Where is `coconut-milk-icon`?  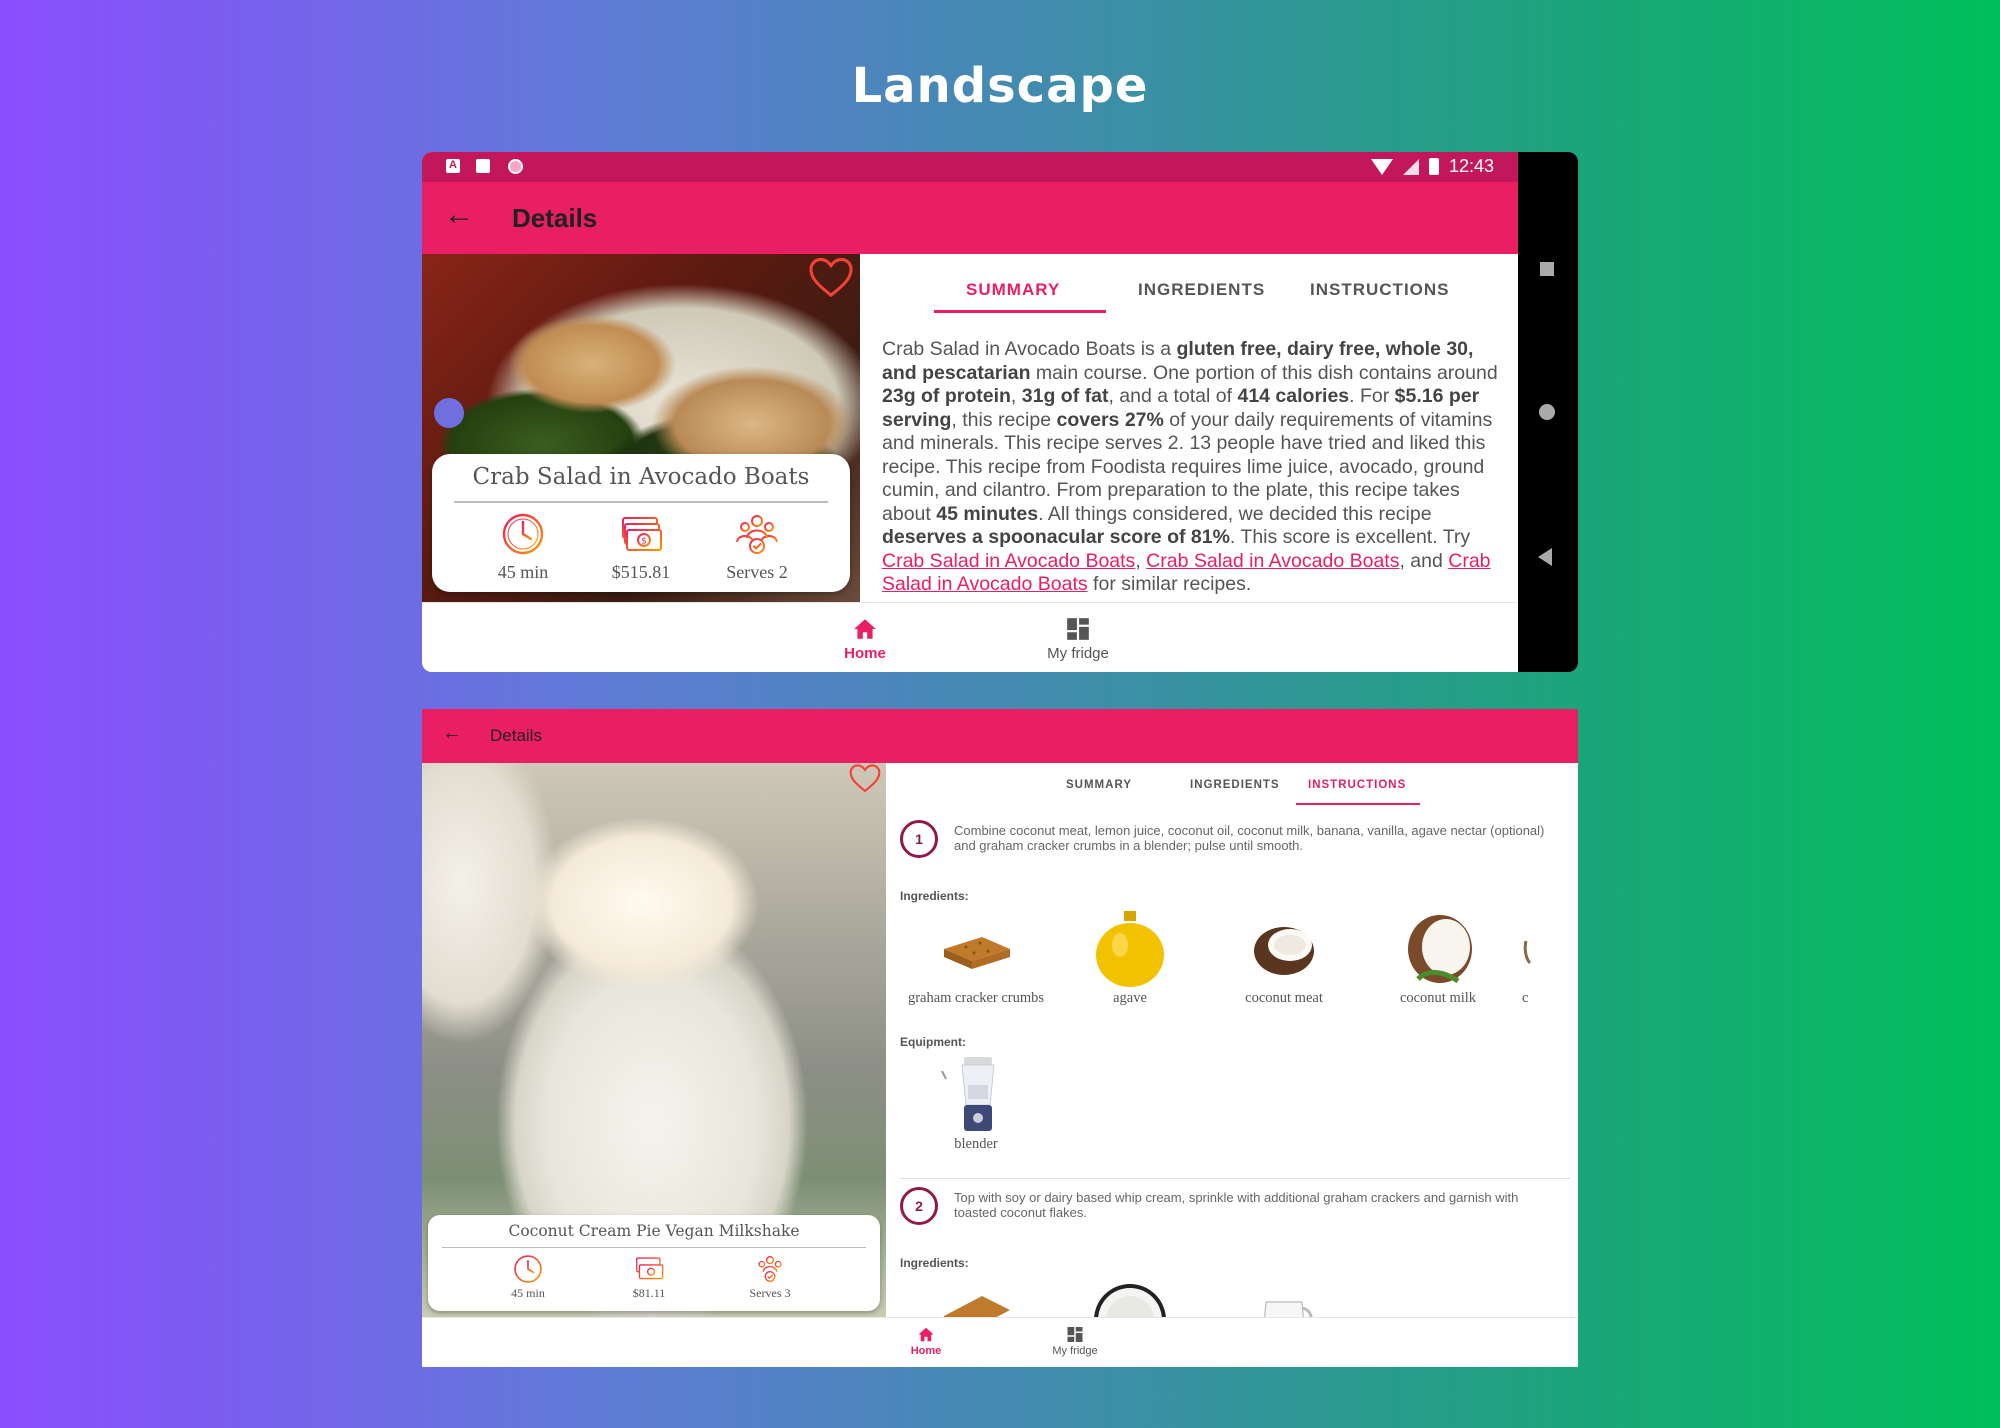
coconut-milk-icon is located at coordinates (1440, 949).